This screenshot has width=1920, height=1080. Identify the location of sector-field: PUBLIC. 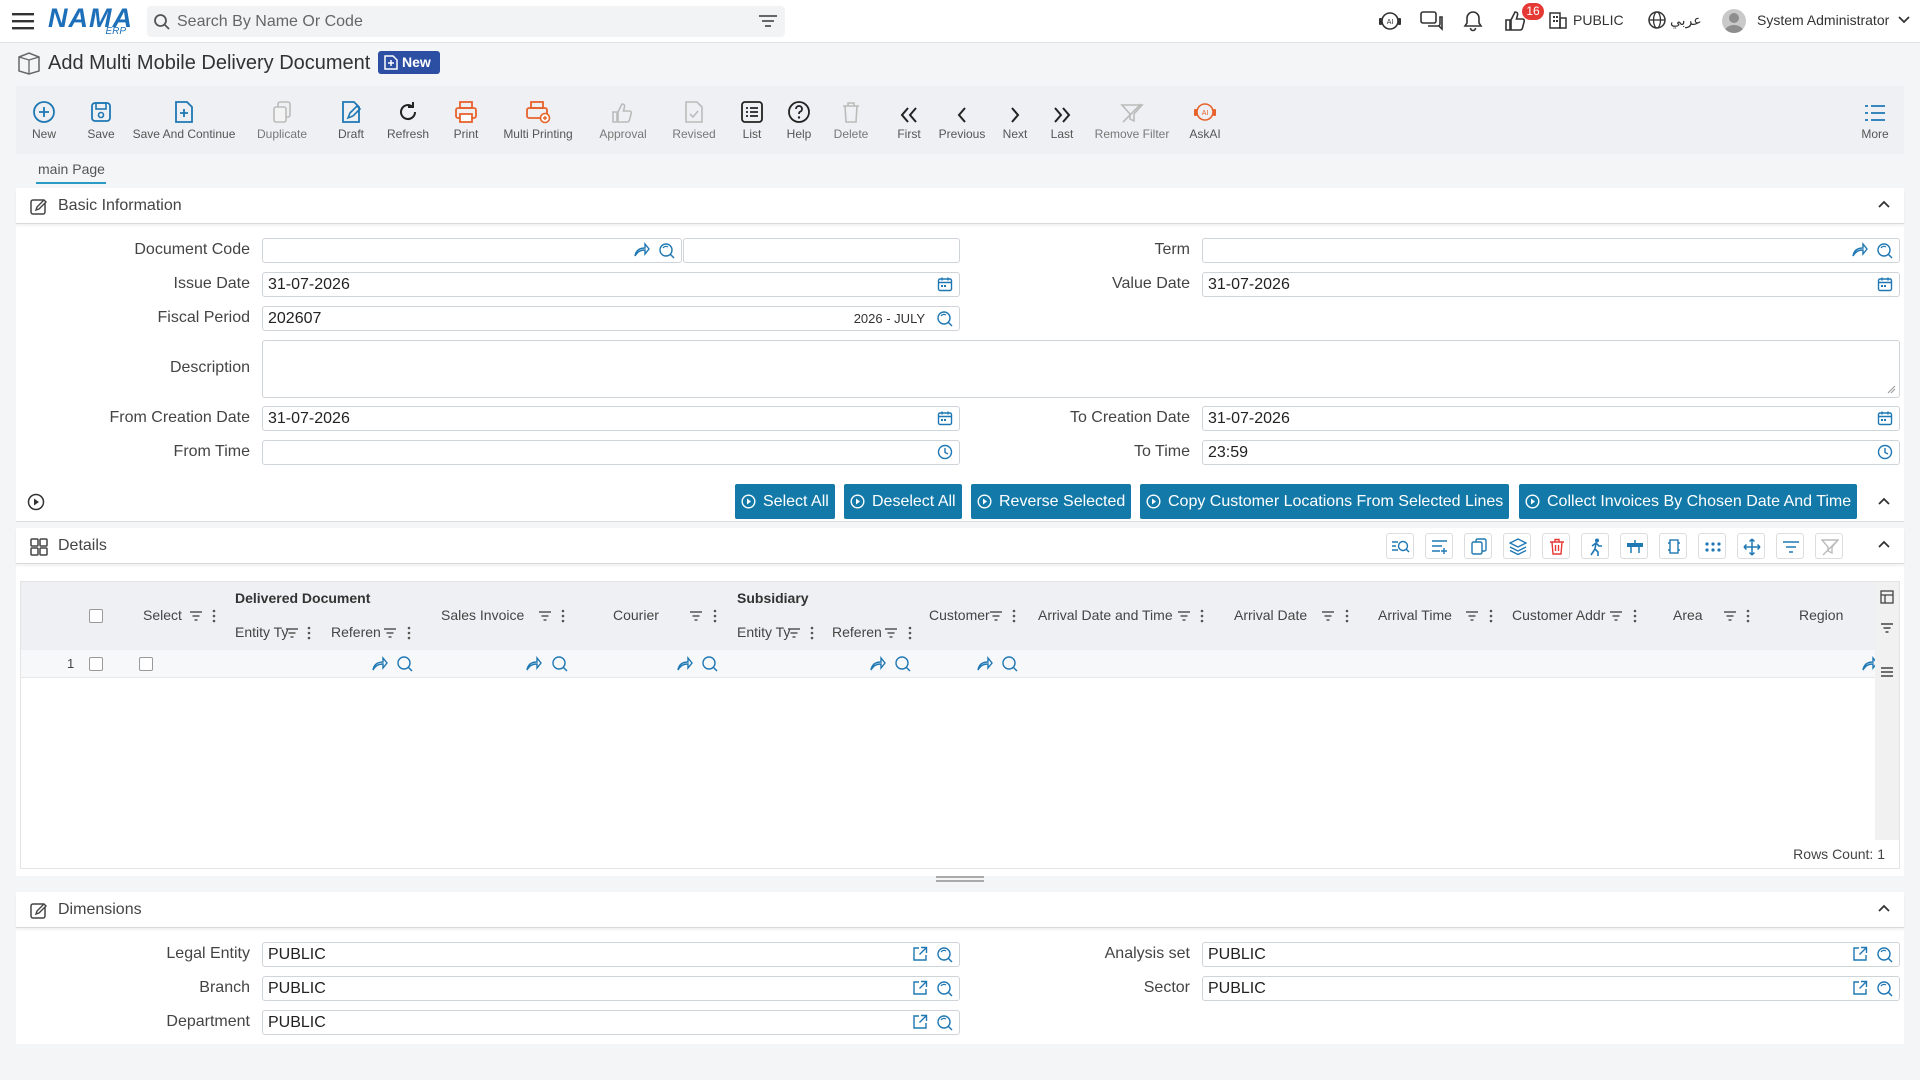
(1551, 988).